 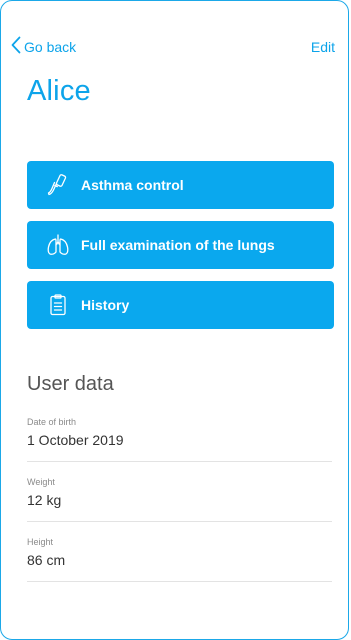 What do you see at coordinates (180, 305) in the screenshot?
I see `history-button: History` at bounding box center [180, 305].